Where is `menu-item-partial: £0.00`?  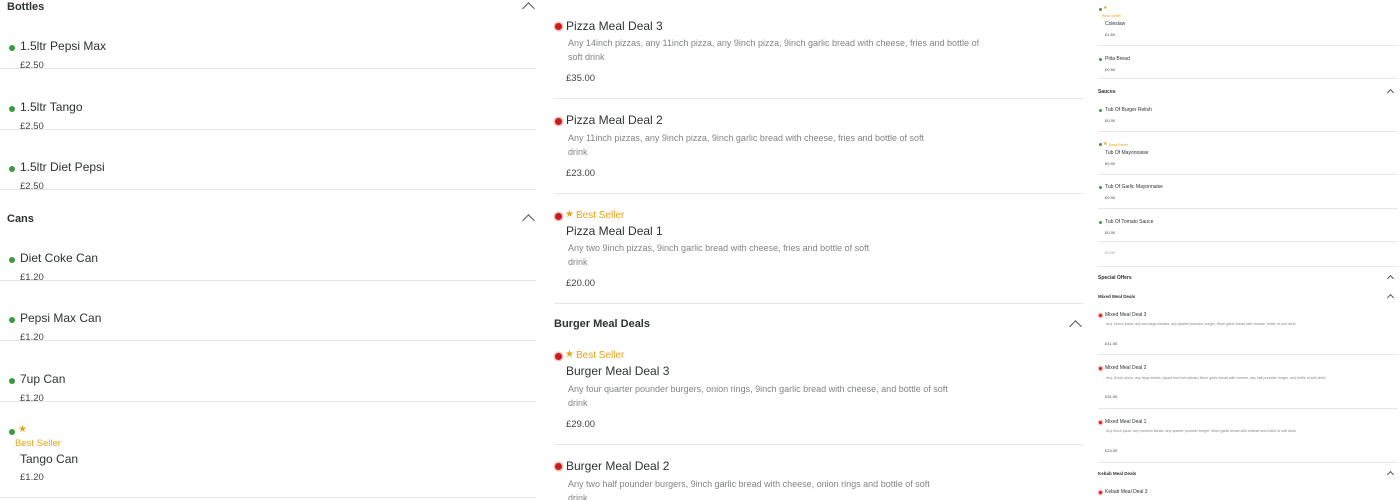 menu-item-partial: £0.00 is located at coordinates (1248, 254).